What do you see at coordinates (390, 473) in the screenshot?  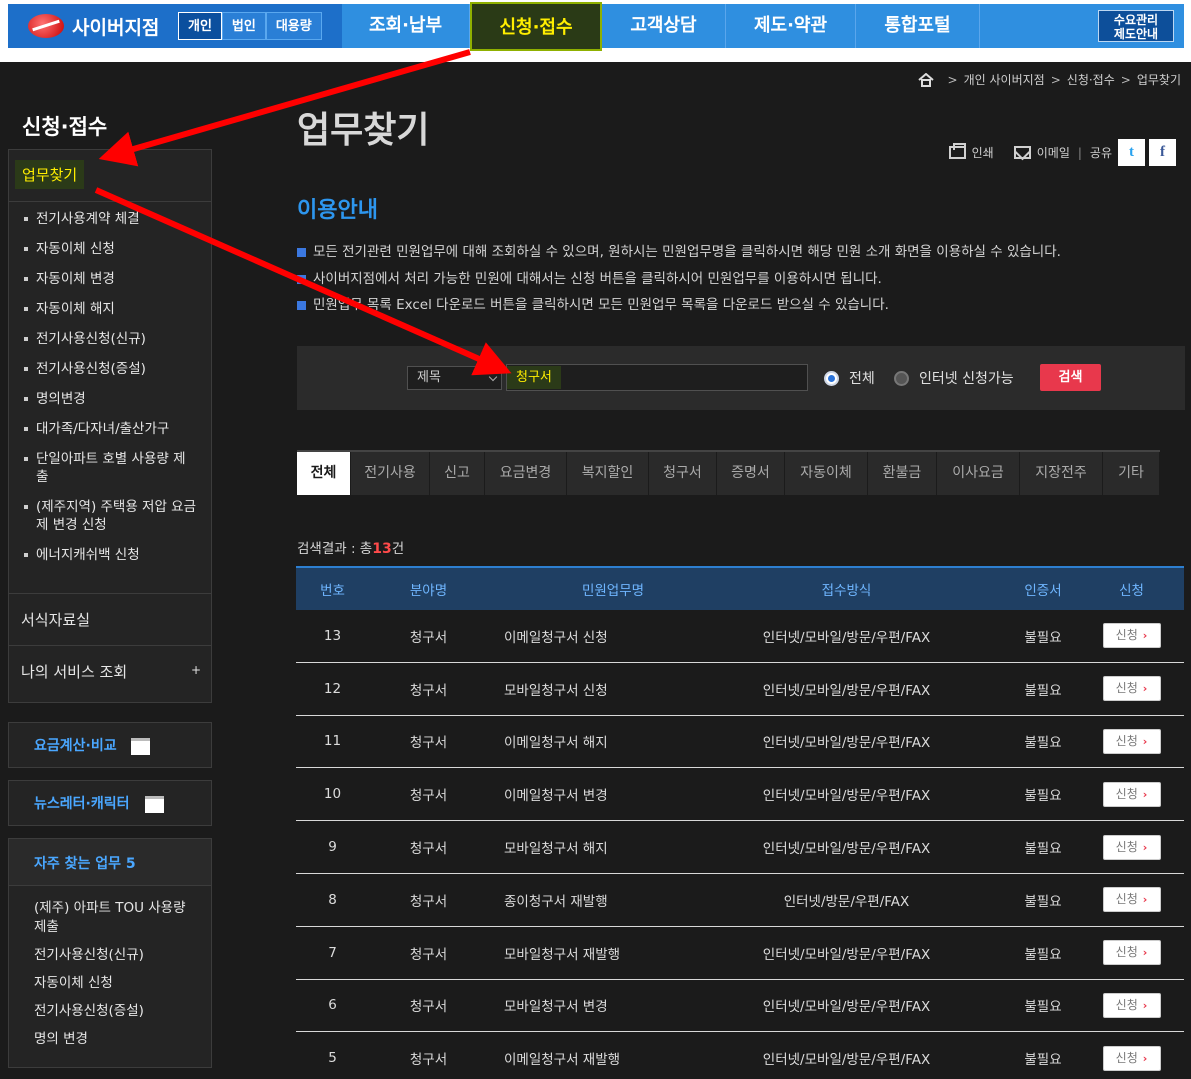 I see `tab-electric-use: 전기사용` at bounding box center [390, 473].